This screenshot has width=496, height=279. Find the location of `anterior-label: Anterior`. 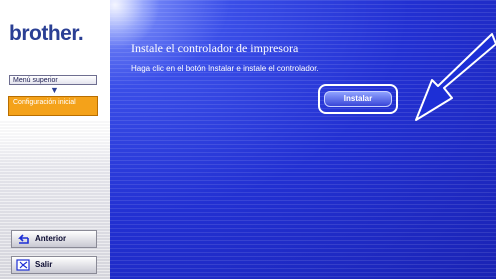

anterior-label: Anterior is located at coordinates (51, 238).